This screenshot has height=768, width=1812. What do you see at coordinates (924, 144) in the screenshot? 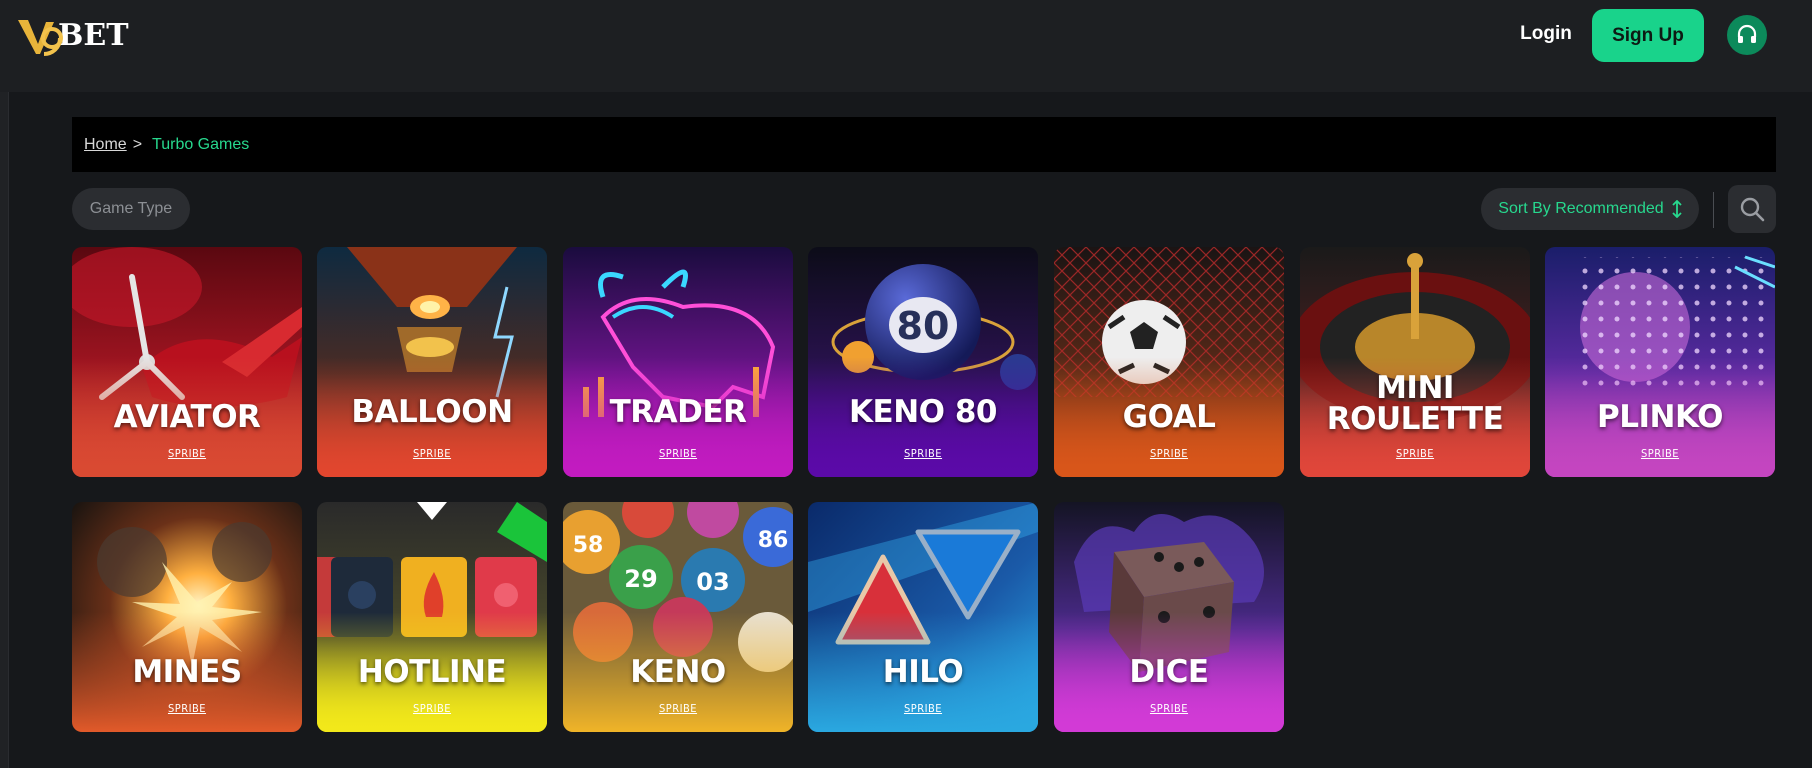
I see `breadcrumb: Home > Turbo Games` at bounding box center [924, 144].